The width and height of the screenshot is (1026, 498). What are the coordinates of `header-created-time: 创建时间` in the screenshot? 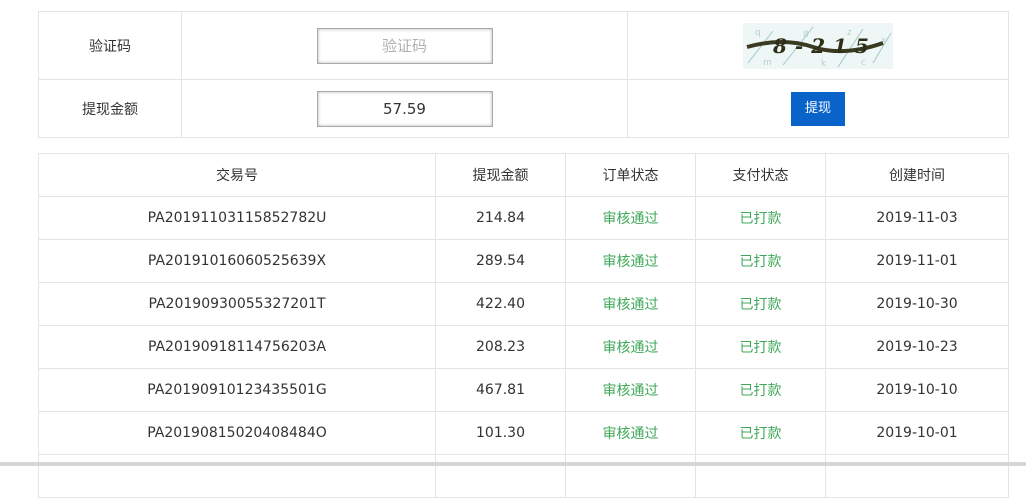 It's located at (917, 175).